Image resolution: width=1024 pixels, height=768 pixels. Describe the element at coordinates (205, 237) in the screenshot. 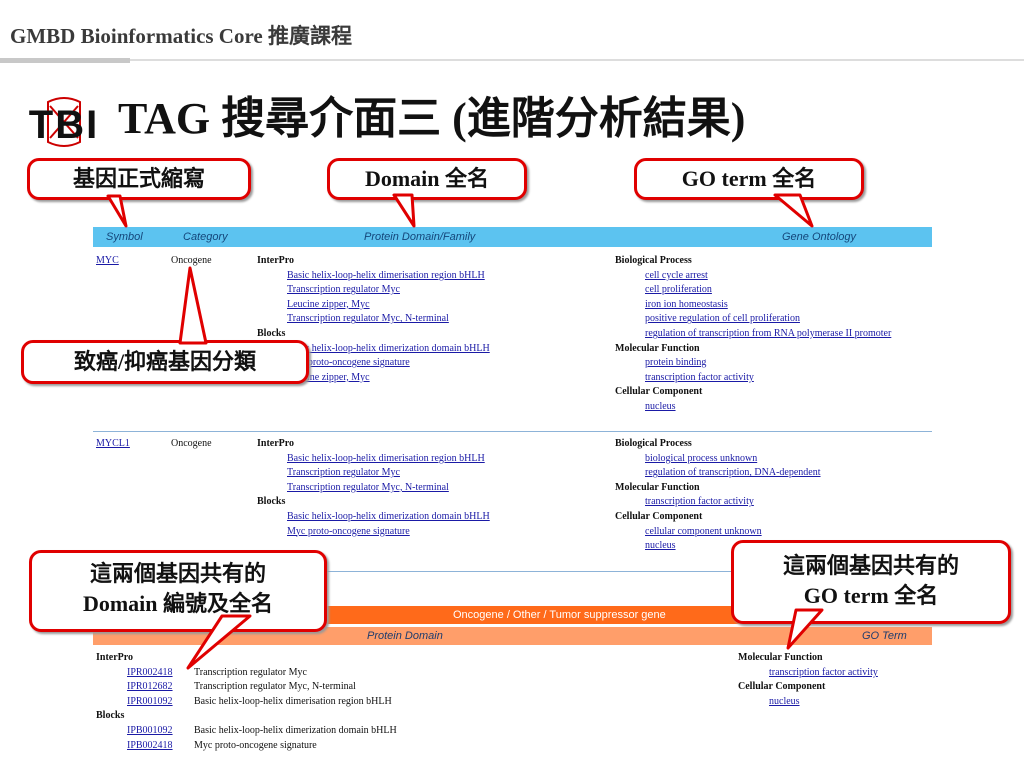

I see `col-category: Category` at that location.